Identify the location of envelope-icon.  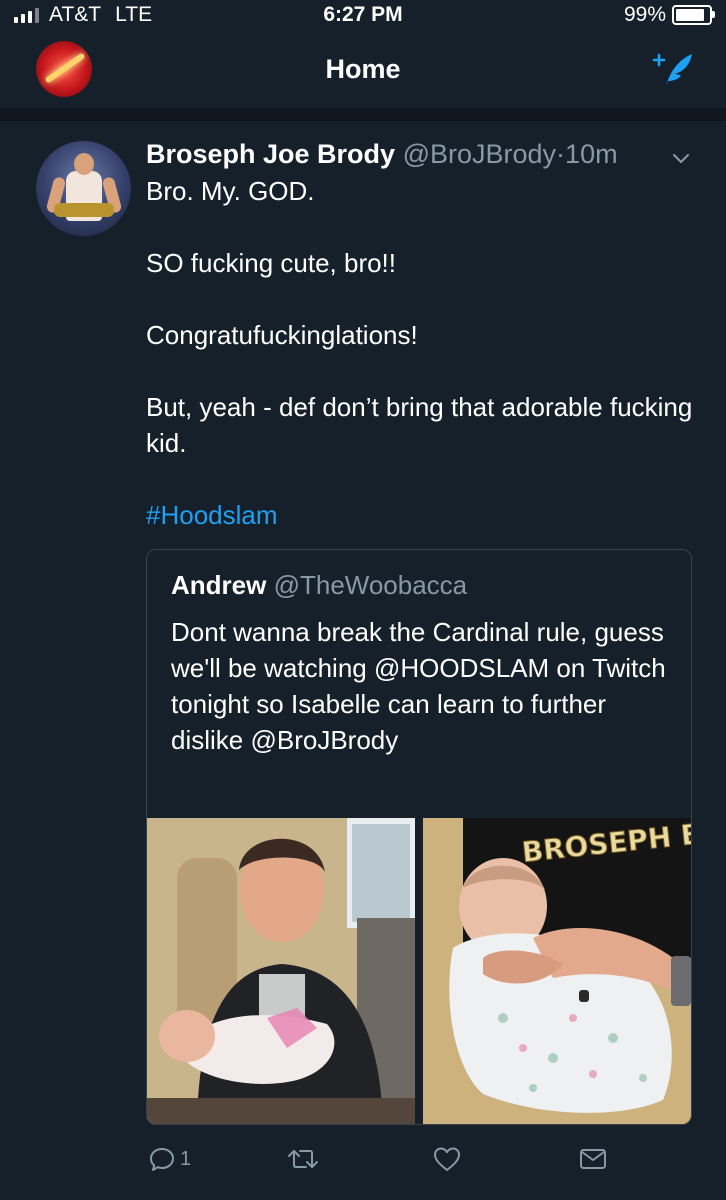
(593, 1159).